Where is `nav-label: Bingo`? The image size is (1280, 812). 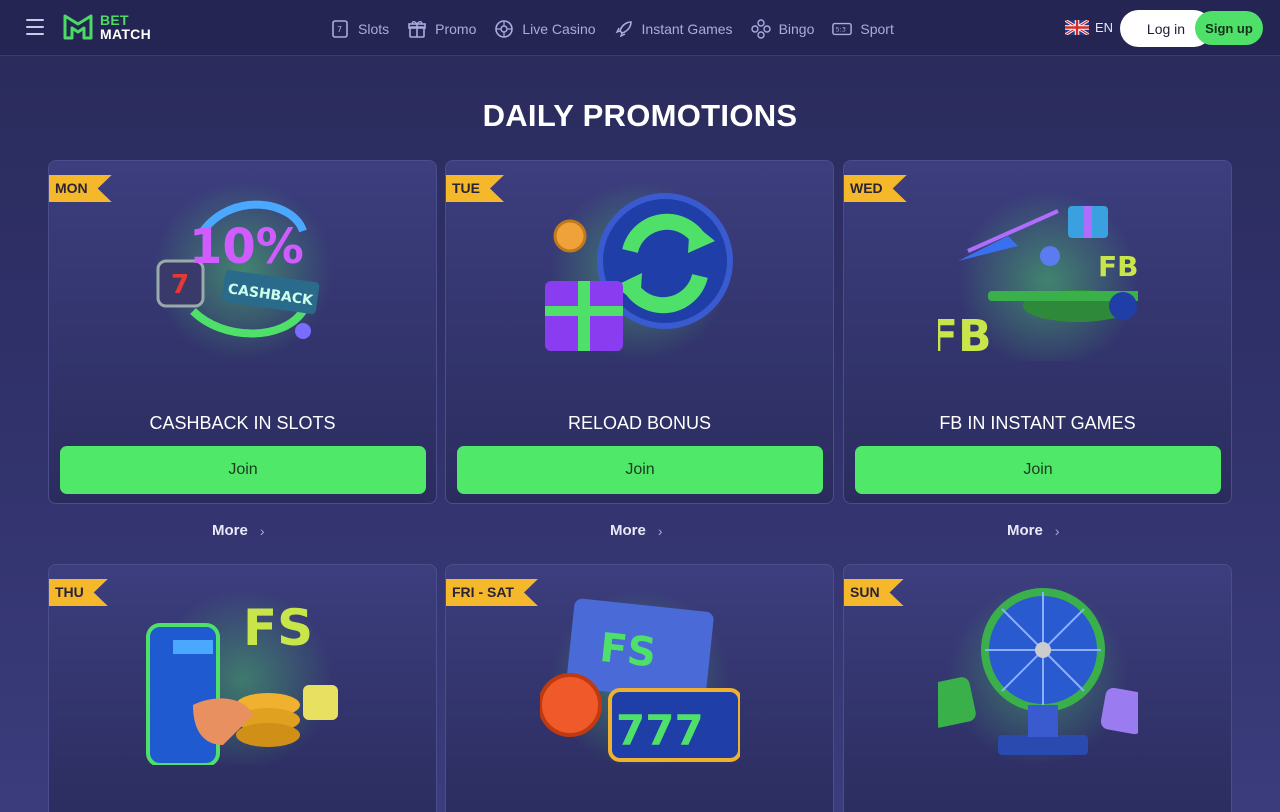
nav-label: Bingo is located at coordinates (796, 29).